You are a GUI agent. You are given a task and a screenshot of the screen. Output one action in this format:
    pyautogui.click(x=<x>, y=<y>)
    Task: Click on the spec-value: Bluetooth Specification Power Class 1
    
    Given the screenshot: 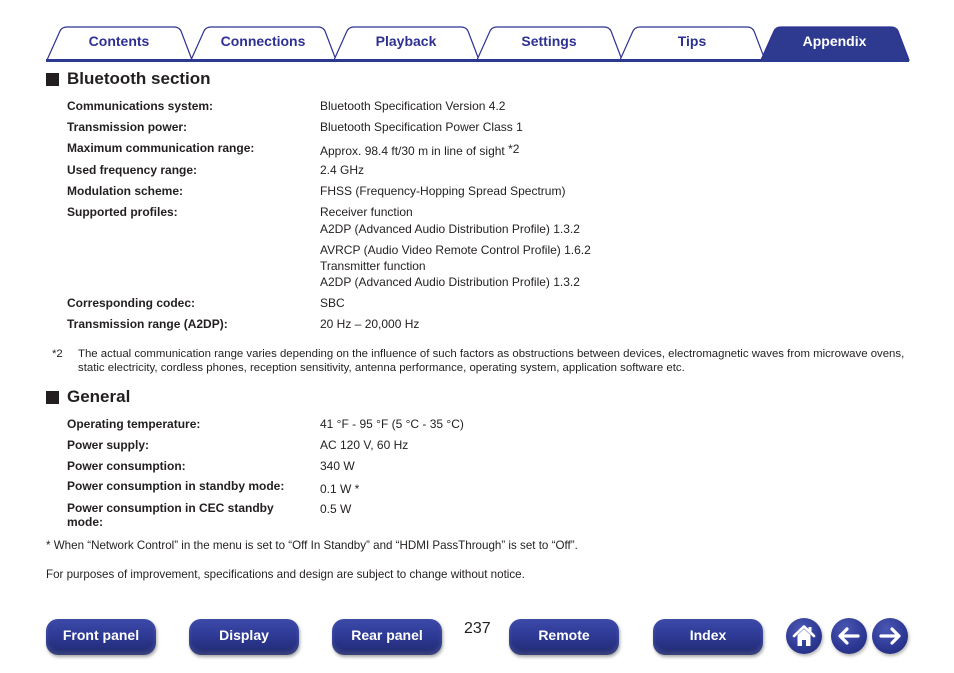 What is the action you would take?
    pyautogui.click(x=421, y=127)
    